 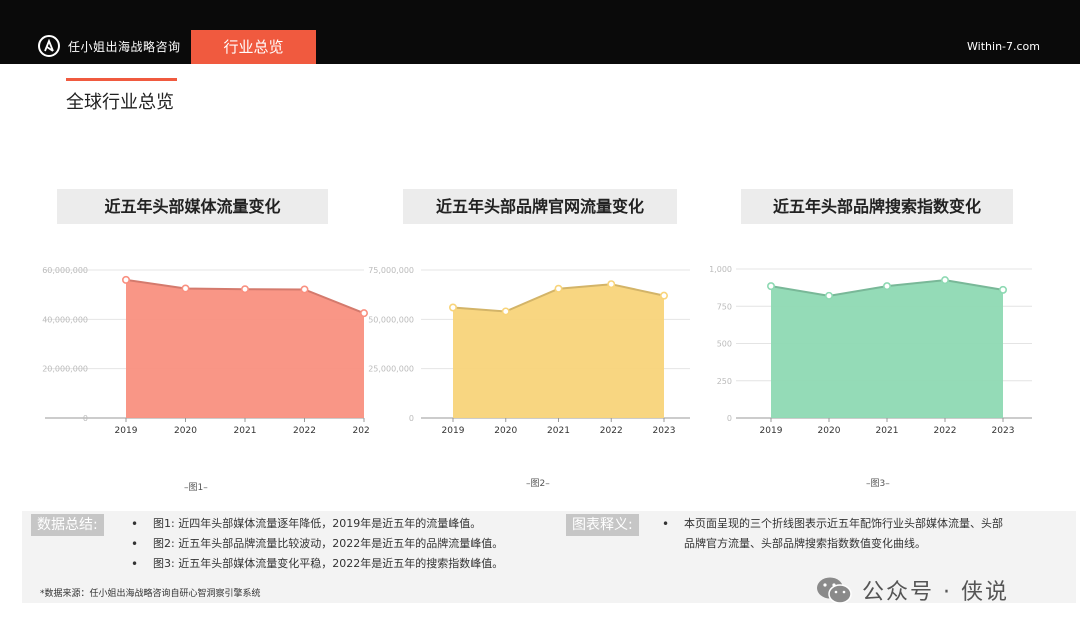 I want to click on chart1-caption: –图1–, so click(x=196, y=488).